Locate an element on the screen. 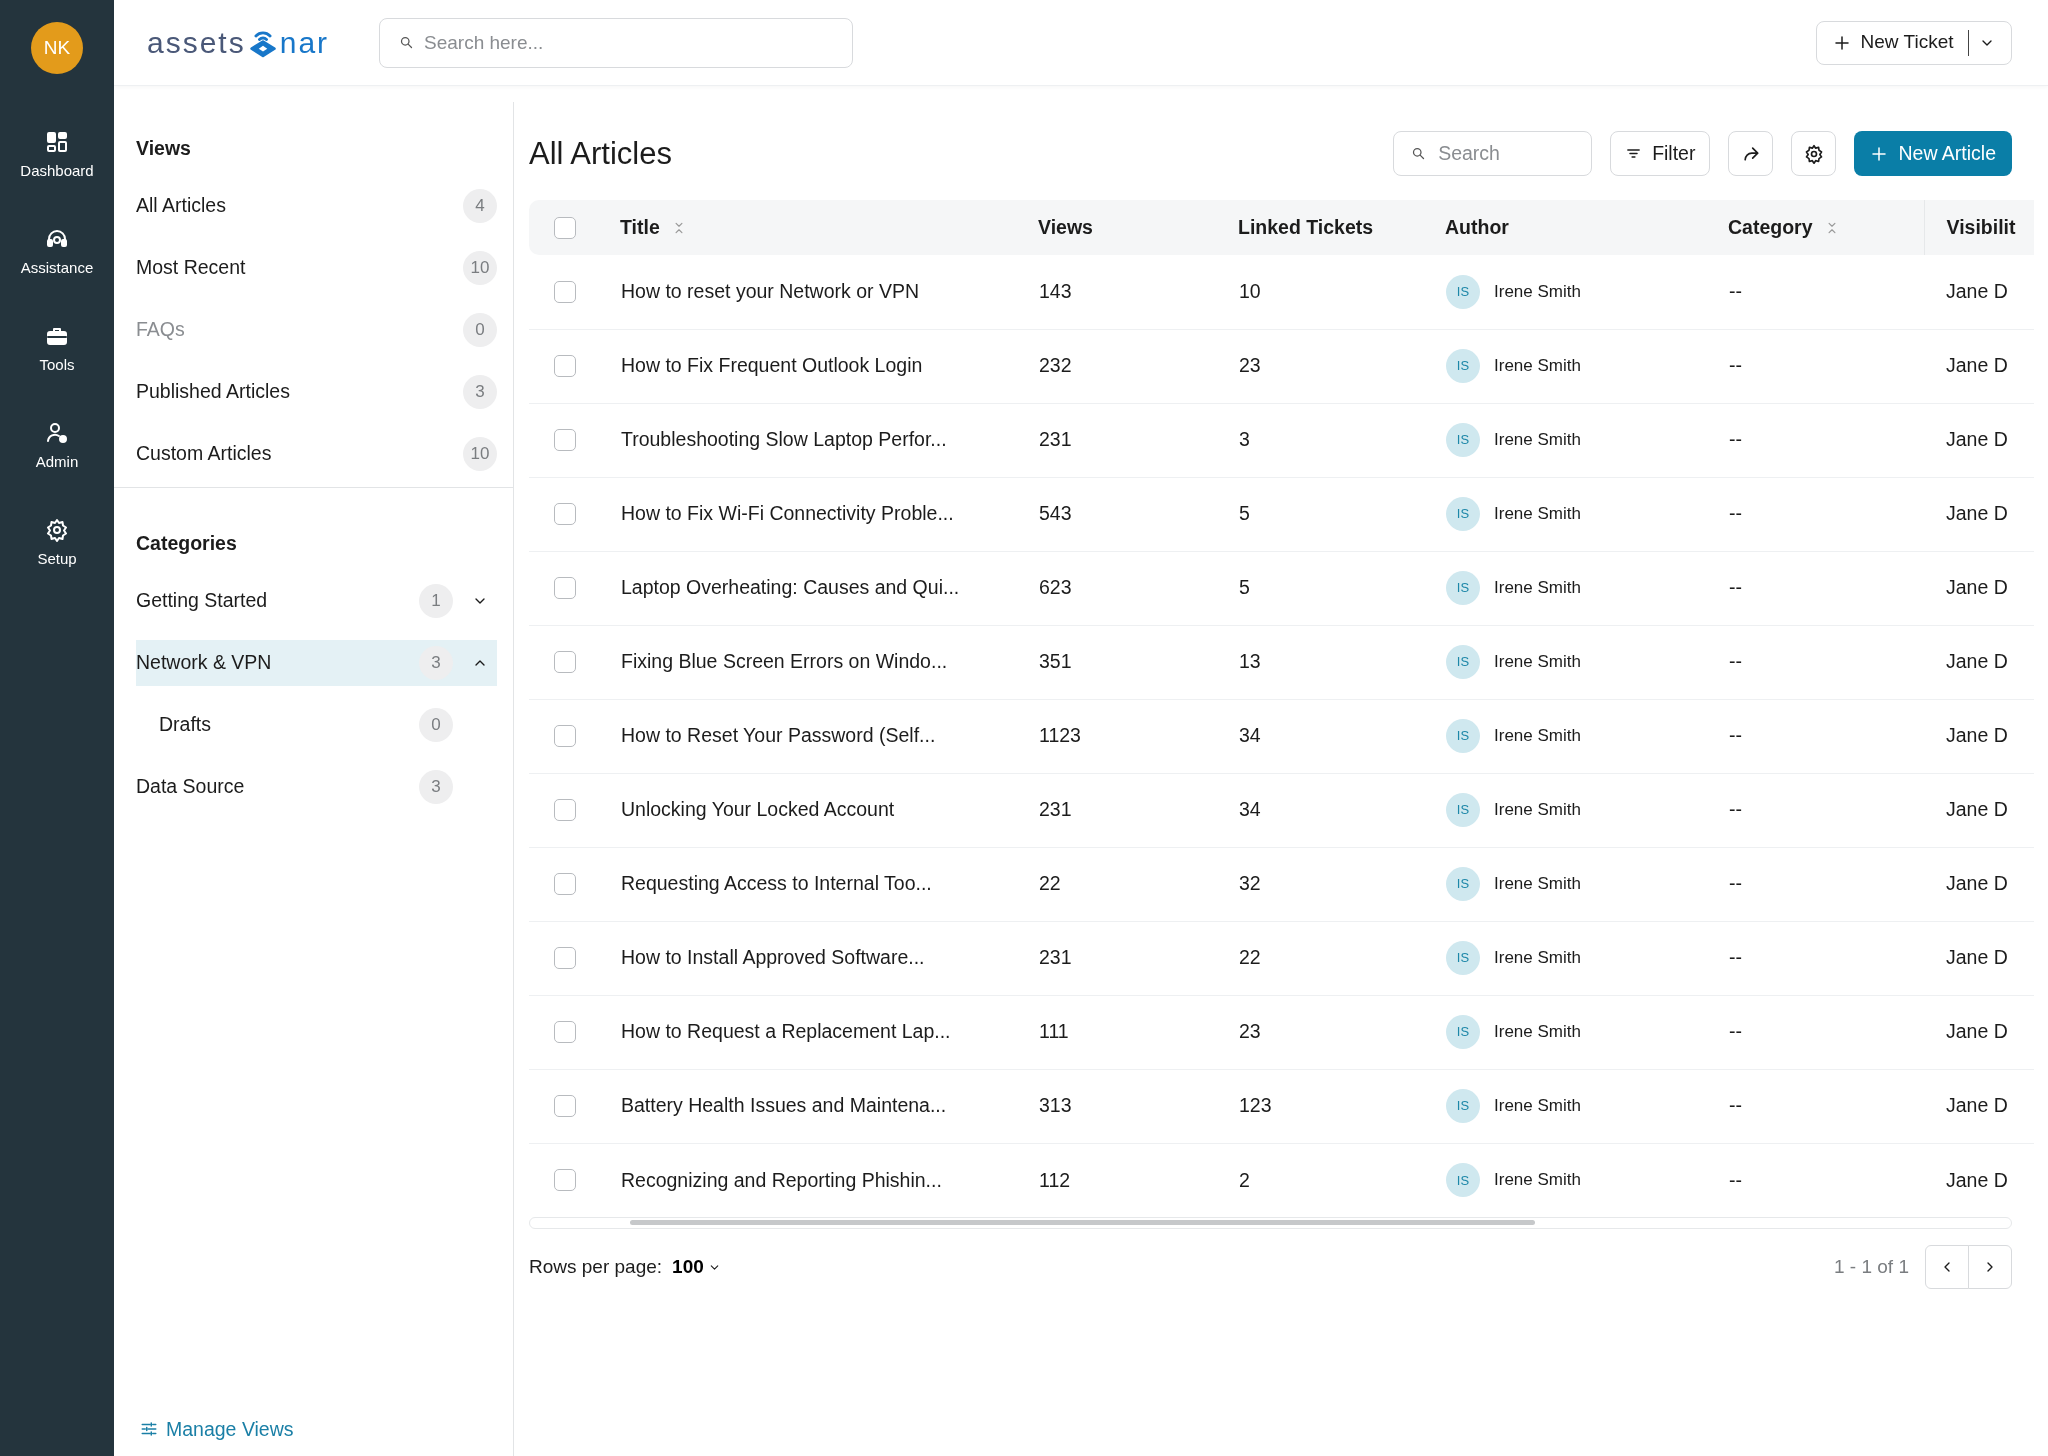 The height and width of the screenshot is (1456, 2048). logo-text: nar is located at coordinates (304, 43).